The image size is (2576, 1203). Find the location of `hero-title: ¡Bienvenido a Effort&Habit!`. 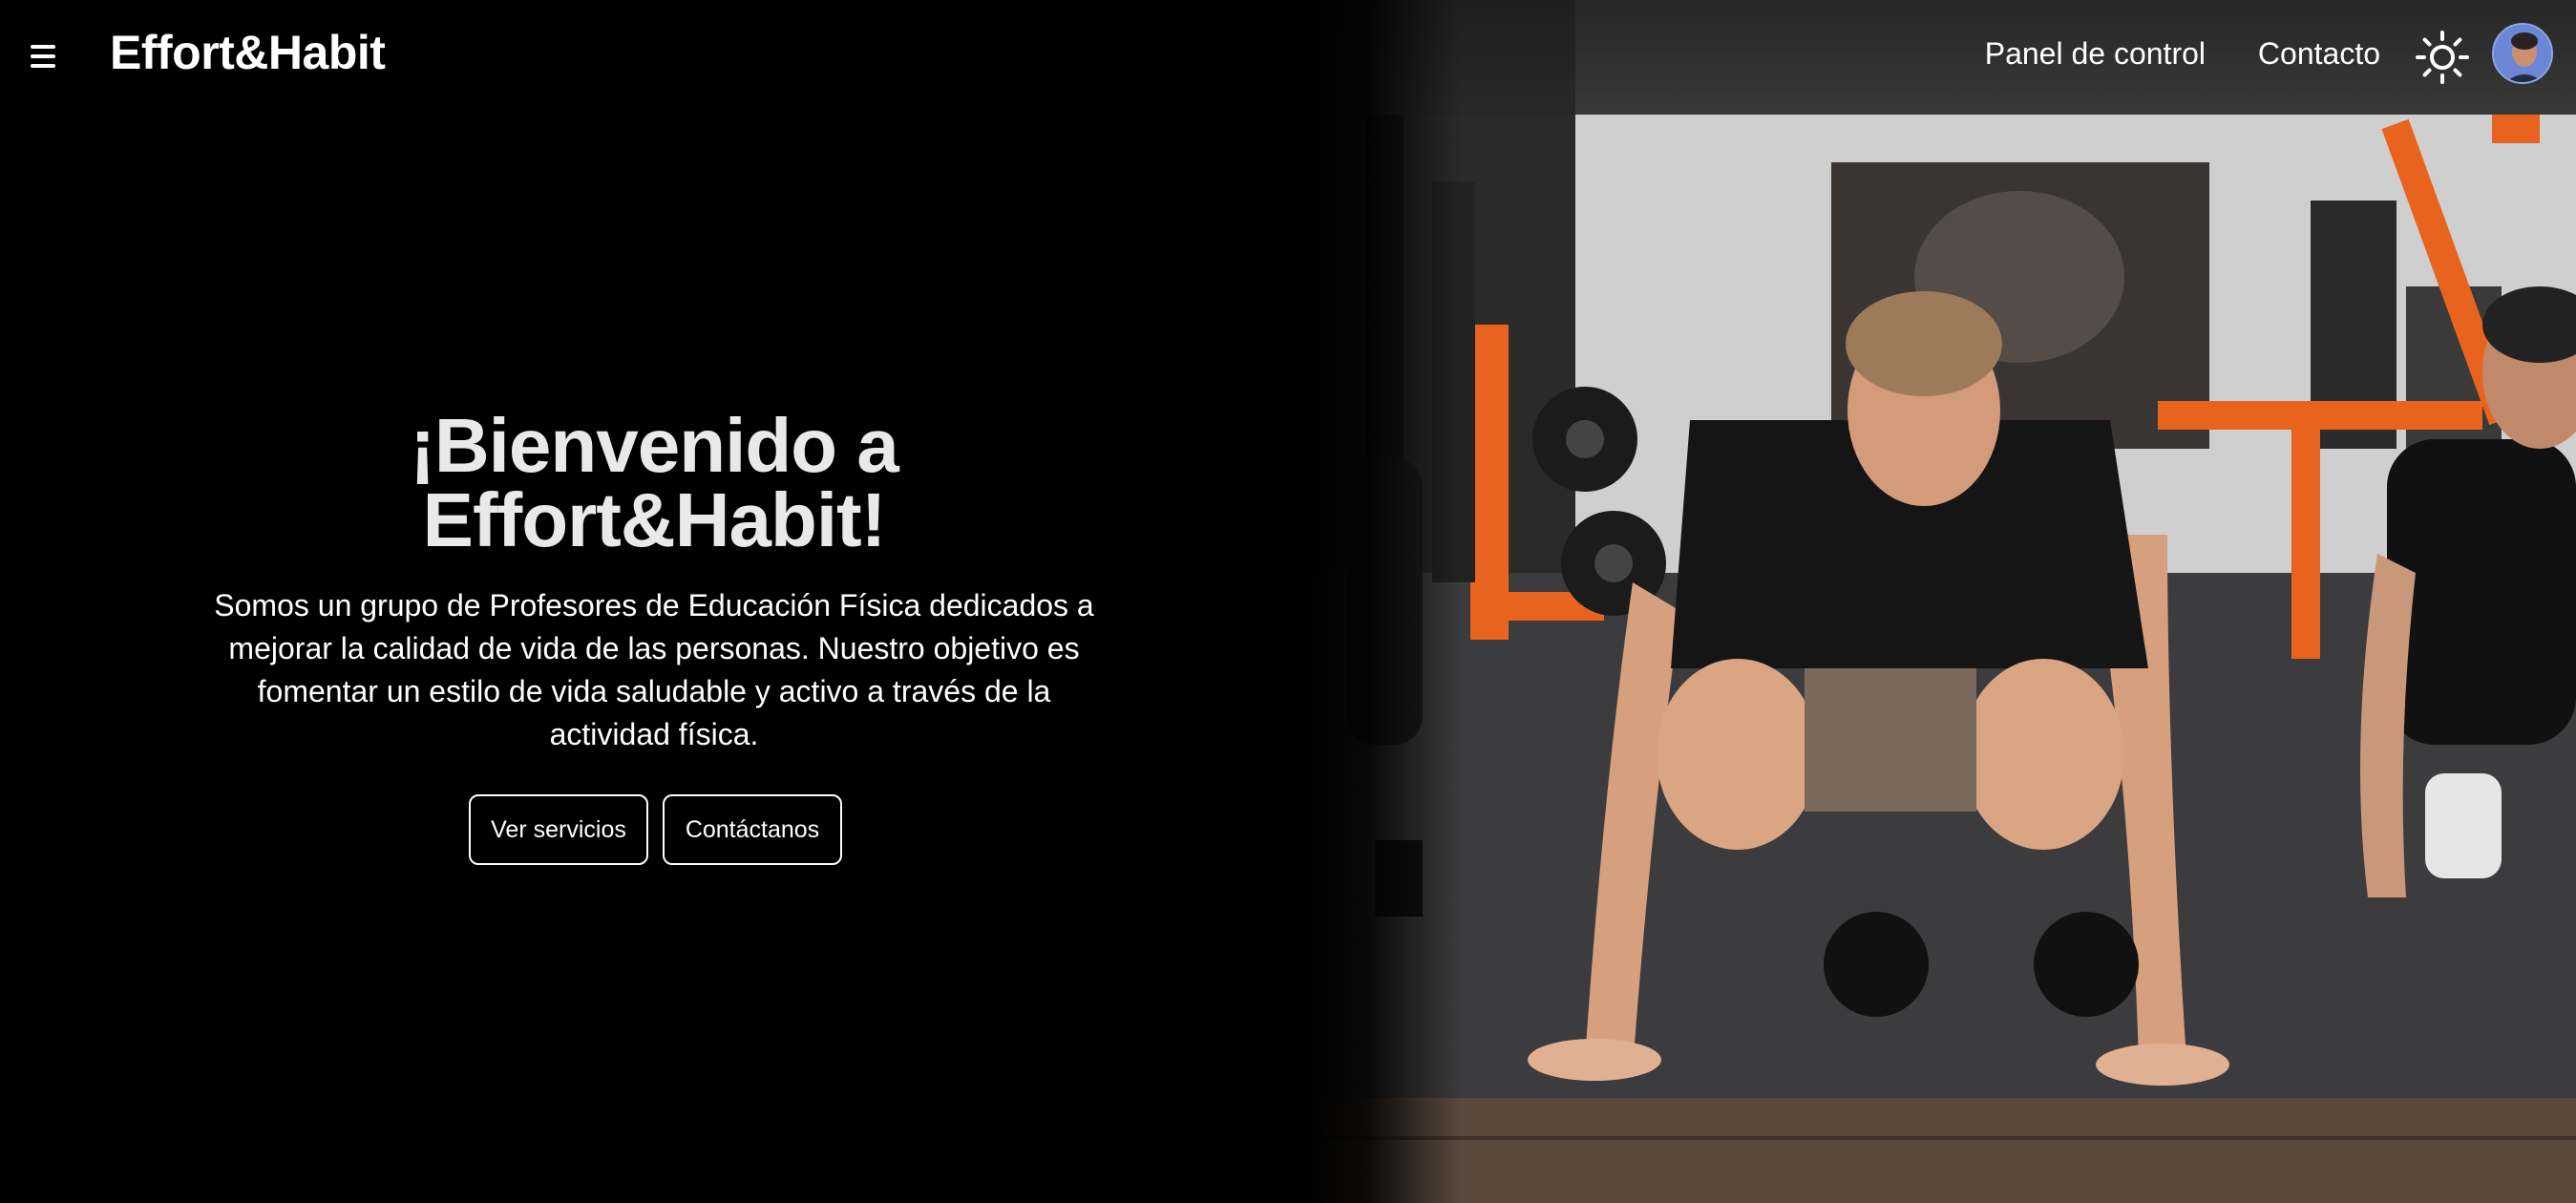

hero-title: ¡Bienvenido a Effort&Habit! is located at coordinates (654, 484).